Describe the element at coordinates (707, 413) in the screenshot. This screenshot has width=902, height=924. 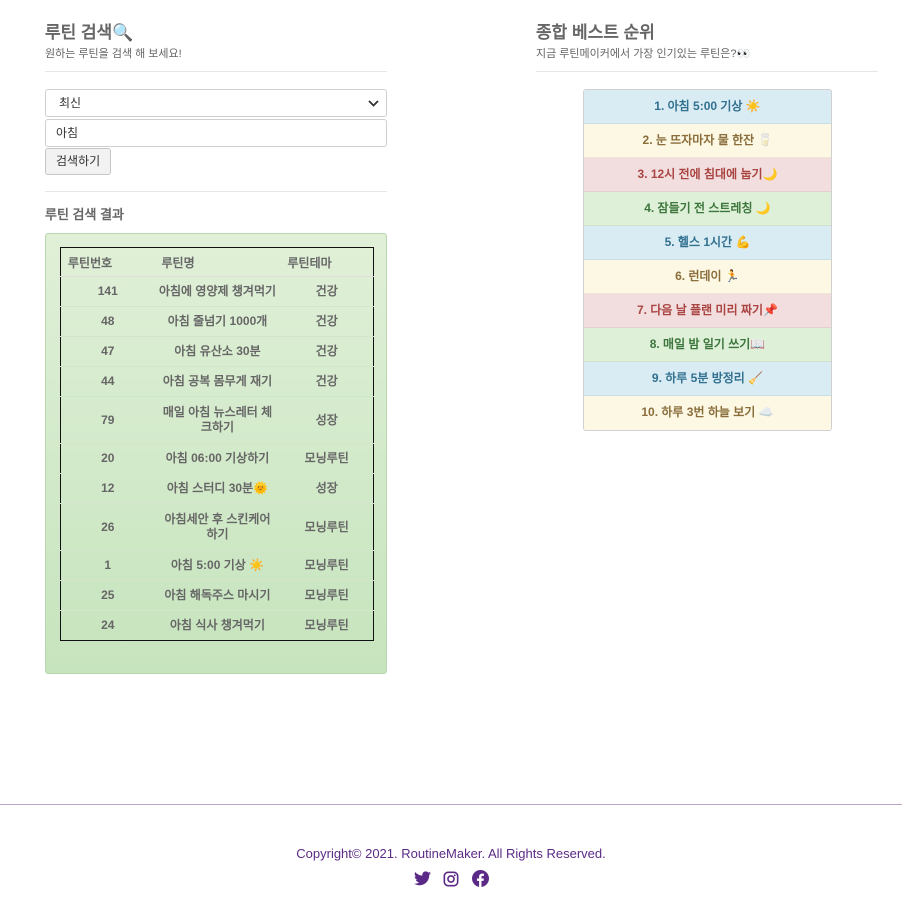
I see `ranking-item: 10. 하루 3번 하늘 보기 ☁️` at that location.